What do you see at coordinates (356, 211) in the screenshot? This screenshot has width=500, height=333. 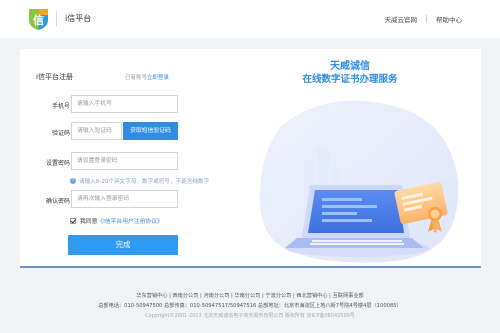 I see `laptop-screen` at bounding box center [356, 211].